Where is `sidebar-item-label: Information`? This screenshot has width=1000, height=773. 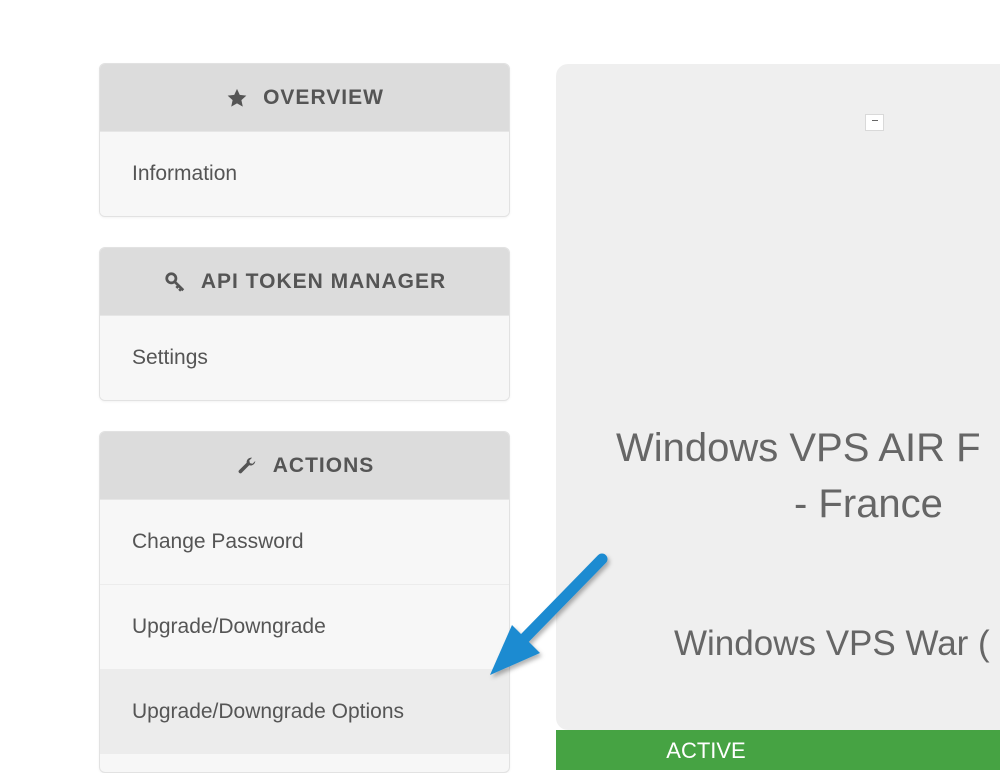 sidebar-item-label: Information is located at coordinates (185, 173).